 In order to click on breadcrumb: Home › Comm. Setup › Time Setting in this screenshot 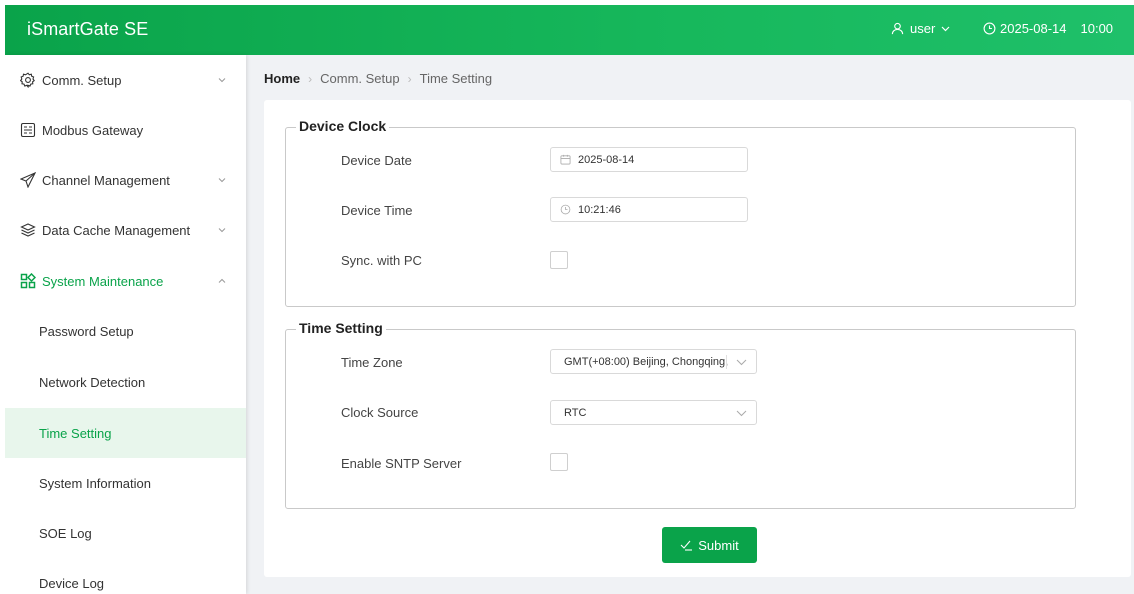, I will do `click(378, 78)`.